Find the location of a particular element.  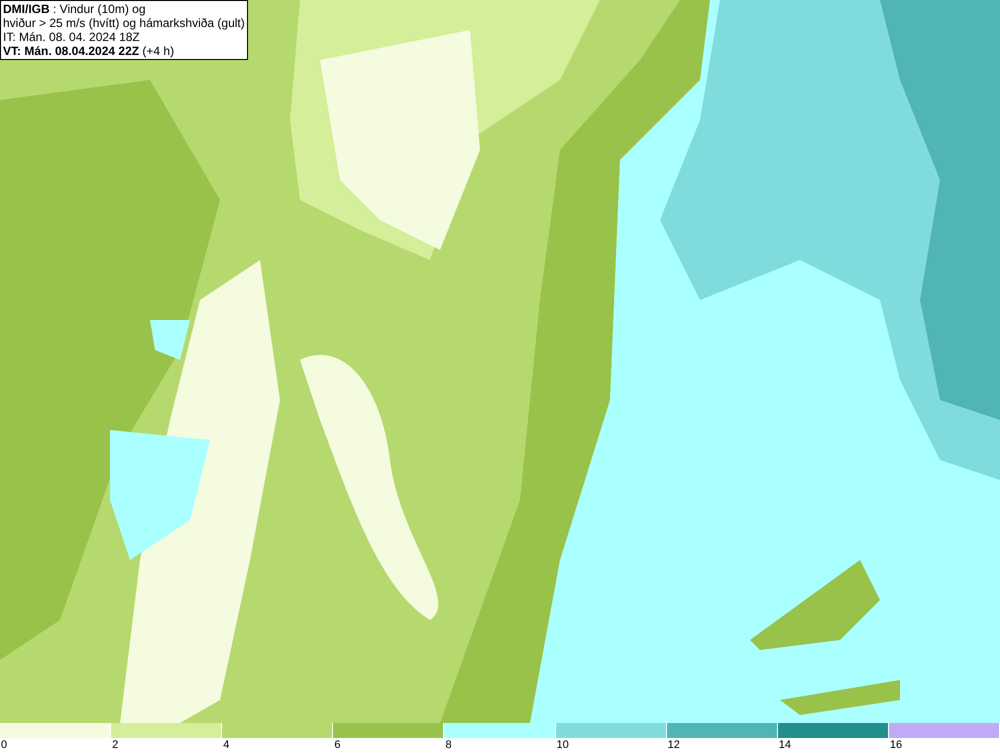

legend-label: 8 is located at coordinates (448, 745).